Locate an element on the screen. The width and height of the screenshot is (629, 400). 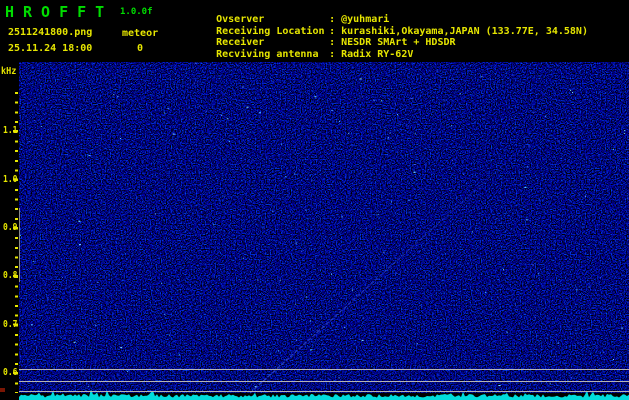
reference-line-lower is located at coordinates (324, 391).